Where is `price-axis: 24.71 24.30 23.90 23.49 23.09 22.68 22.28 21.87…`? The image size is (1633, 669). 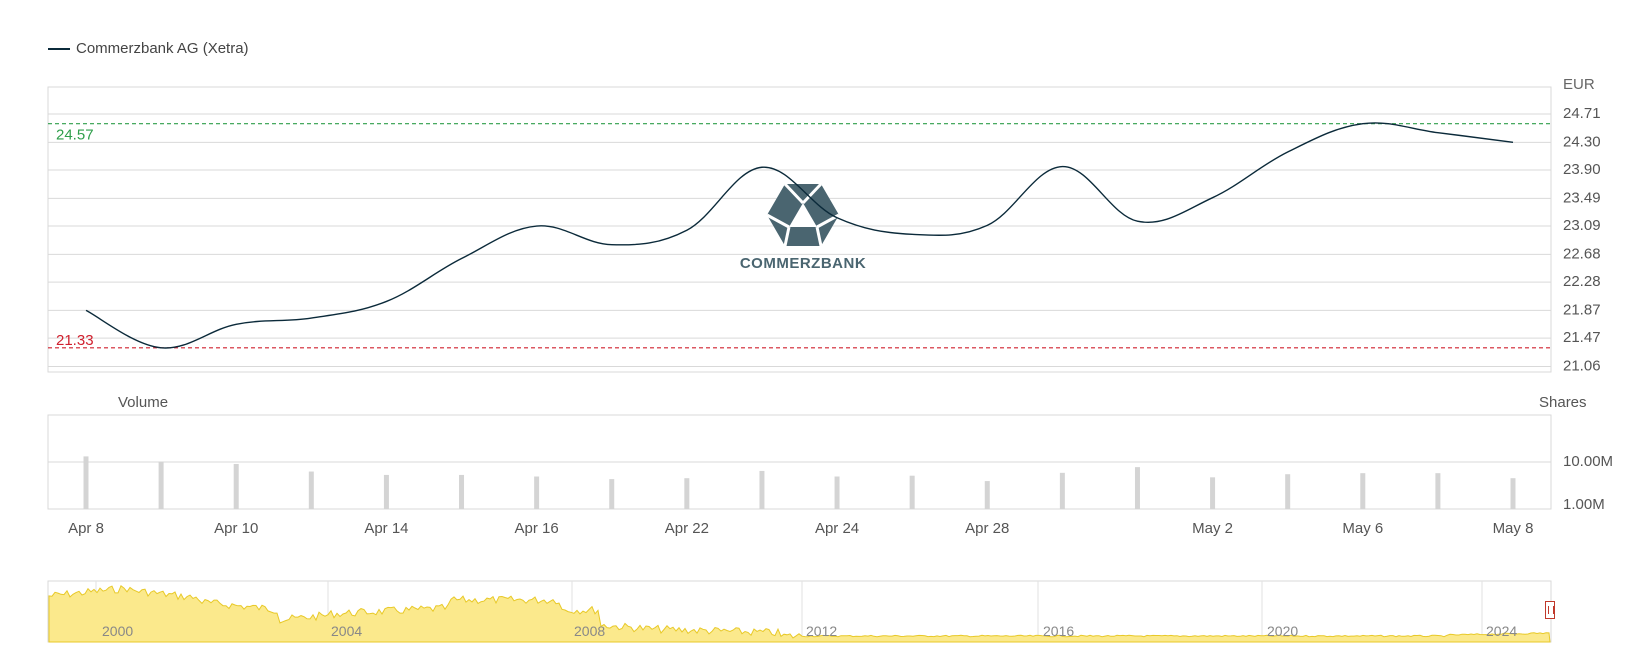
price-axis: 24.71 24.30 23.90 23.49 23.09 22.68 22.28 21.87… is located at coordinates (1582, 239).